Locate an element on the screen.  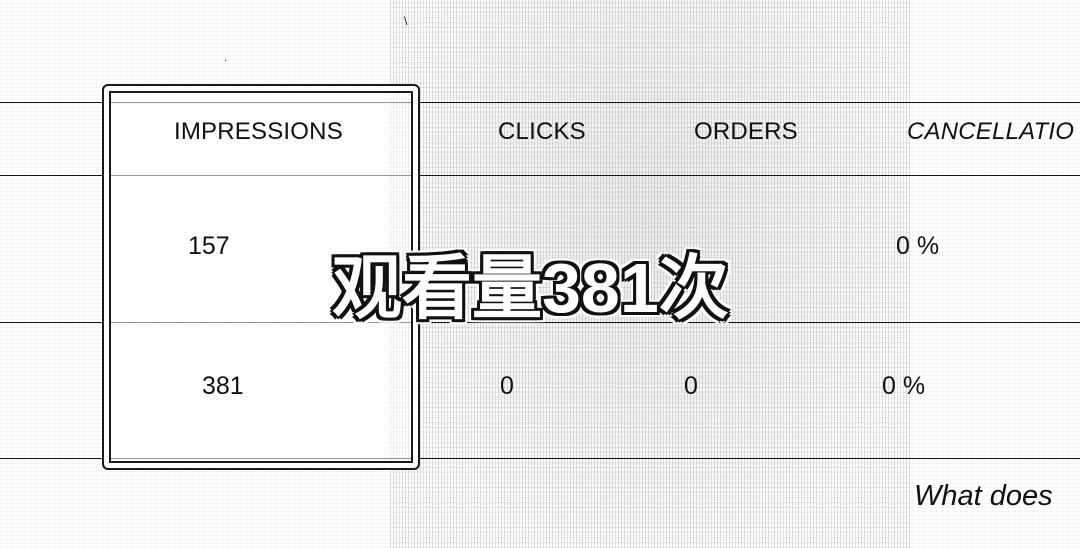
stray-mark-1: \ is located at coordinates (406, 21).